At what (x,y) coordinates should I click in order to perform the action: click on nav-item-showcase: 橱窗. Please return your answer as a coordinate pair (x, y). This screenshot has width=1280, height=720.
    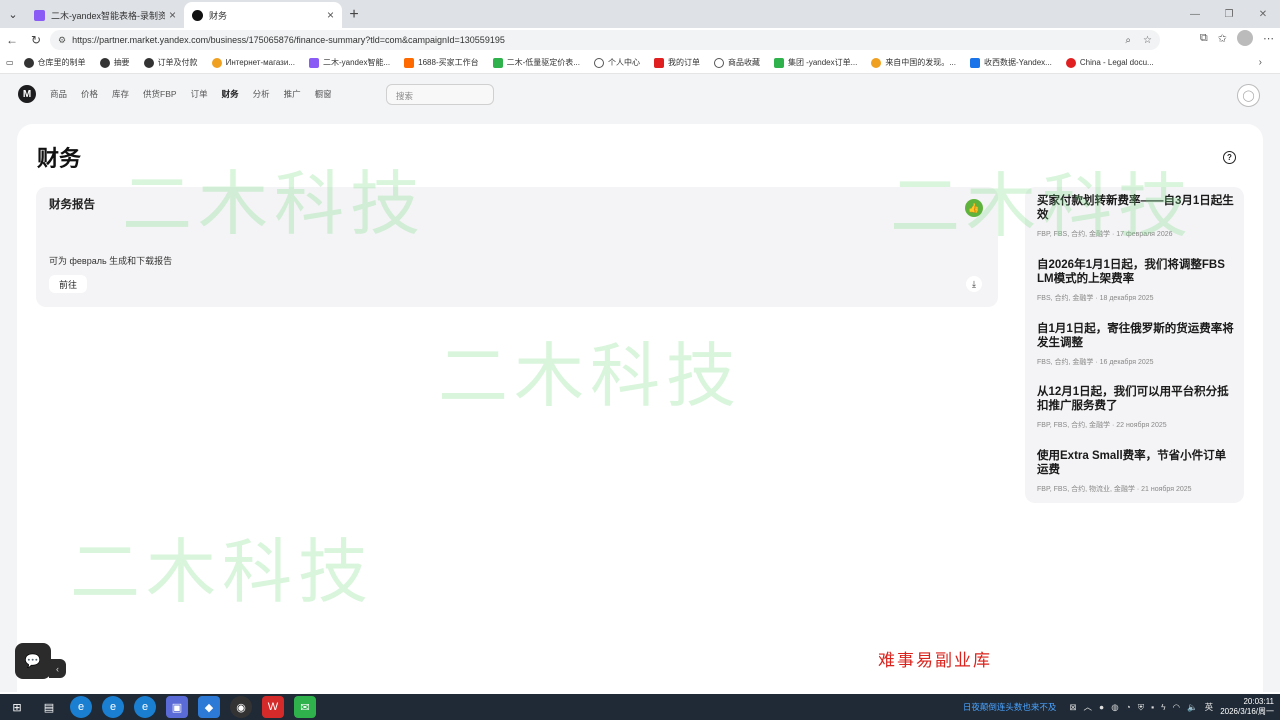
    Looking at the image, I should click on (323, 94).